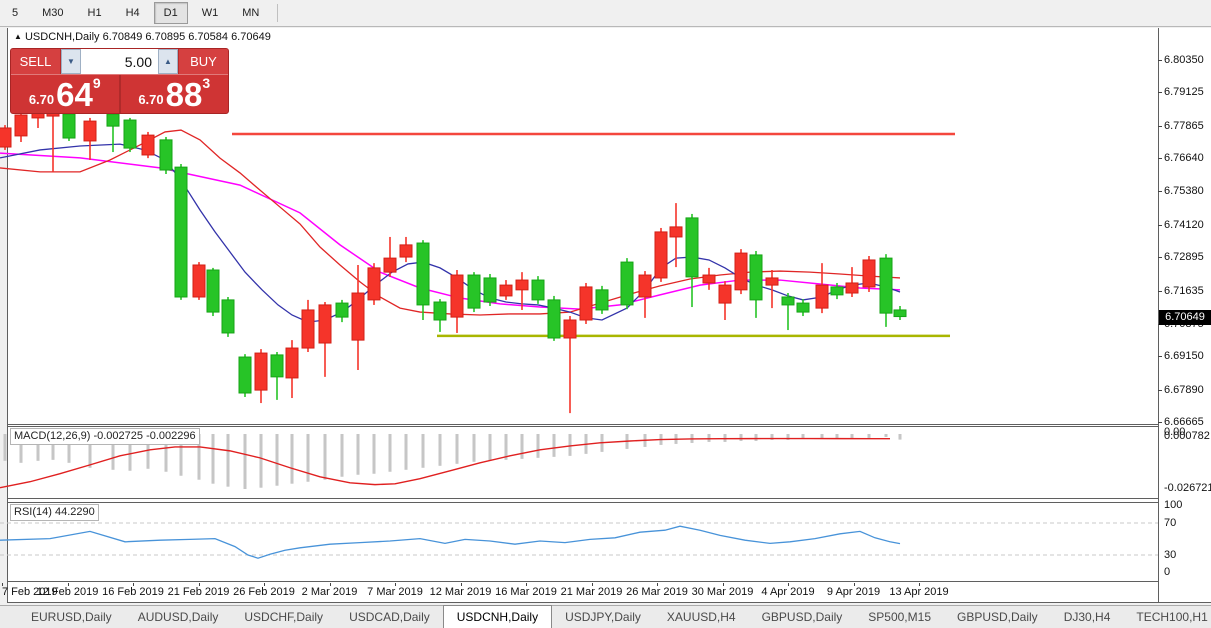  I want to click on chart-tab-sp500: SP500,M15, so click(899, 617).